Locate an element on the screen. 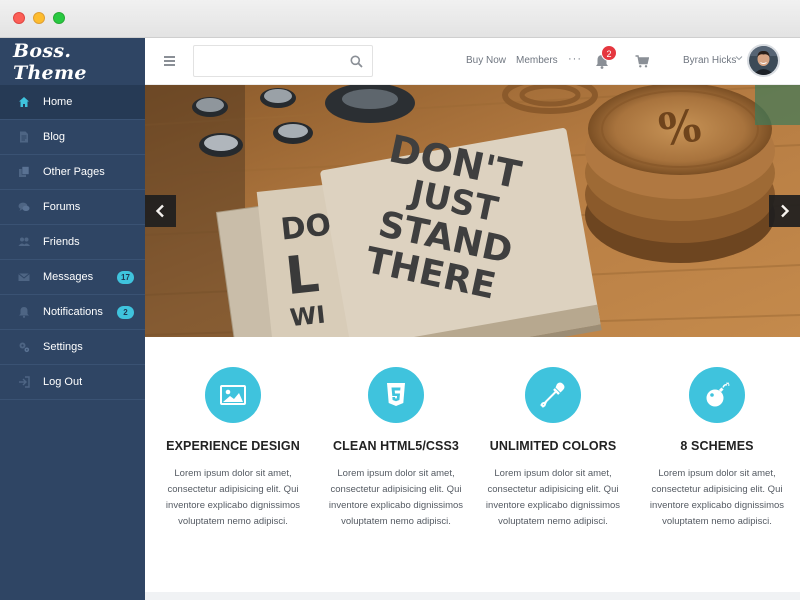 The image size is (800, 600). sidebar-item-forums: Forums is located at coordinates (72, 207).